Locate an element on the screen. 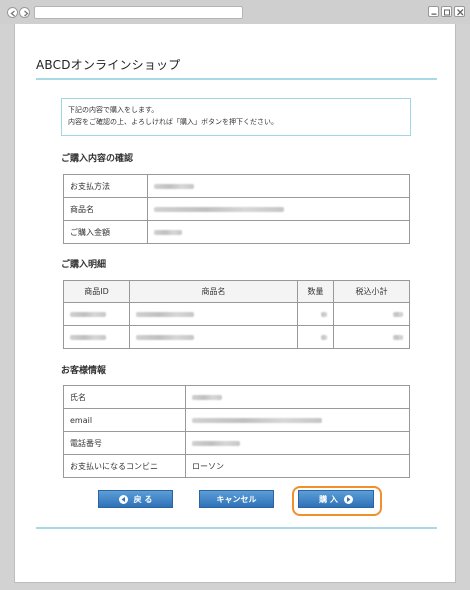 Image resolution: width=470 pixels, height=590 pixels. table-row: 氏名 is located at coordinates (236, 397).